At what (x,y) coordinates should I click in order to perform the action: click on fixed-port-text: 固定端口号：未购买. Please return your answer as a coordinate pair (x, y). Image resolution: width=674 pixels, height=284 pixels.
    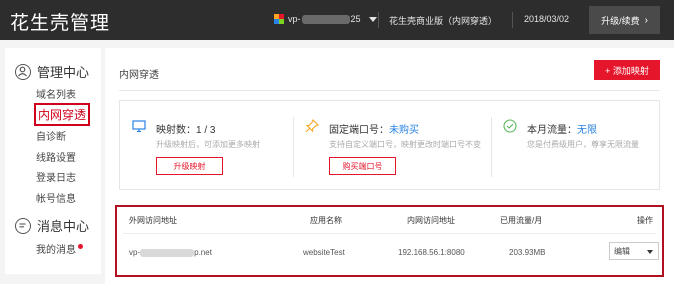
    Looking at the image, I should click on (374, 128).